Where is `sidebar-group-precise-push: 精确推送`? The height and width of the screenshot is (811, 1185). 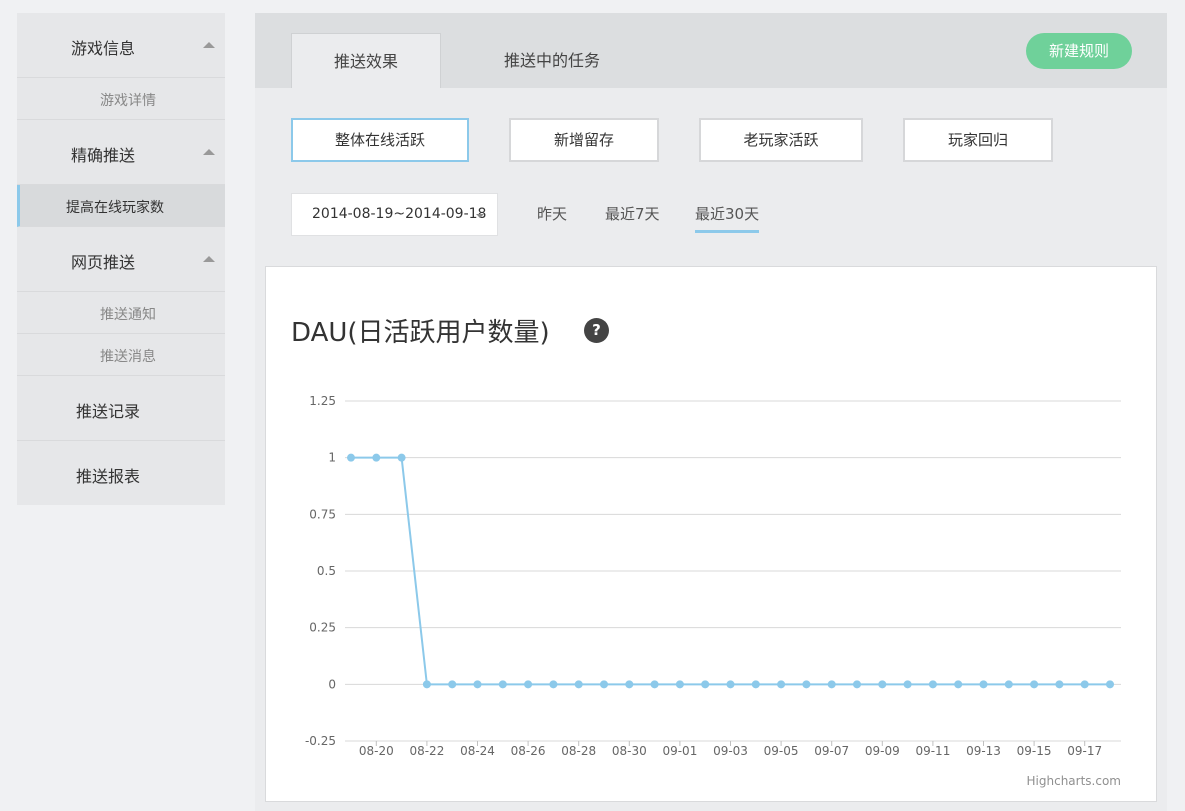
sidebar-group-precise-push: 精确推送 is located at coordinates (121, 152).